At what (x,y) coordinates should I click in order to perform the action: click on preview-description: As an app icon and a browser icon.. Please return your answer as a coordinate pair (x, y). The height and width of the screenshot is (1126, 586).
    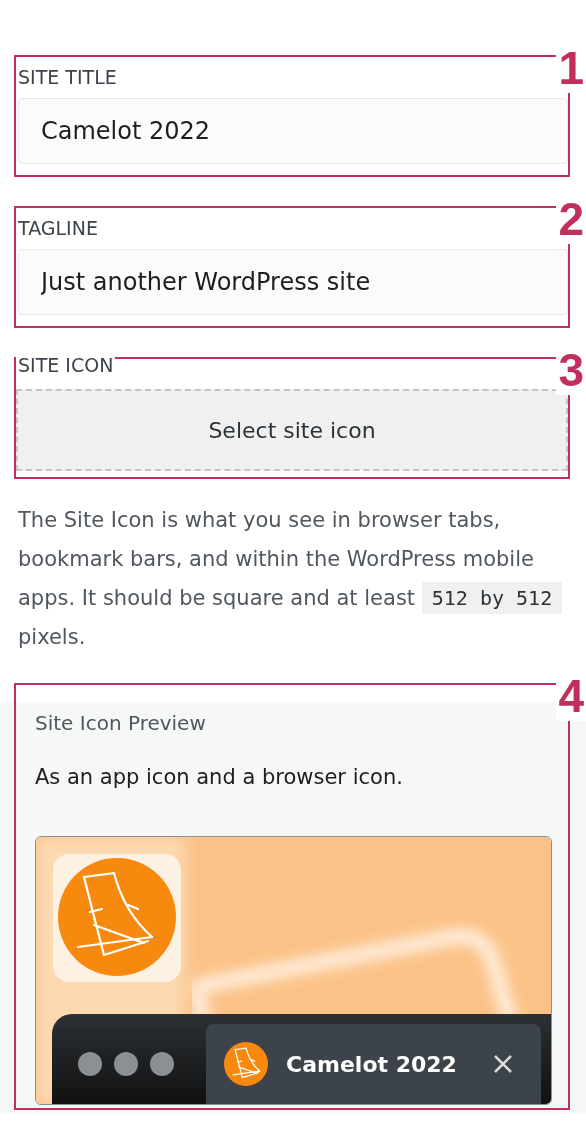
    Looking at the image, I should click on (219, 777).